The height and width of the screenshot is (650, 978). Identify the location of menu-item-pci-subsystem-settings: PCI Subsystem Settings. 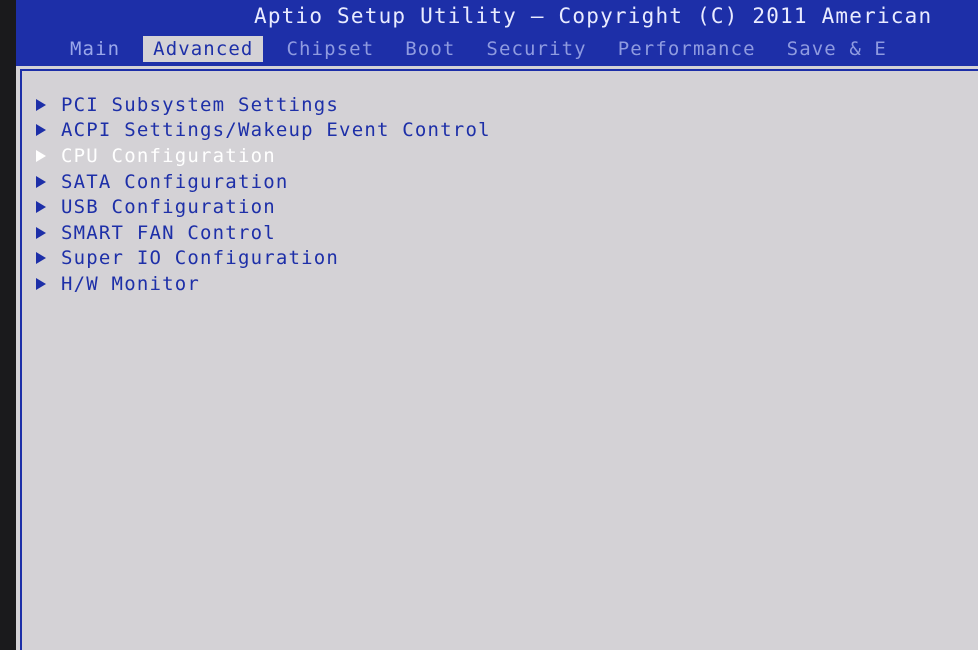
(263, 105).